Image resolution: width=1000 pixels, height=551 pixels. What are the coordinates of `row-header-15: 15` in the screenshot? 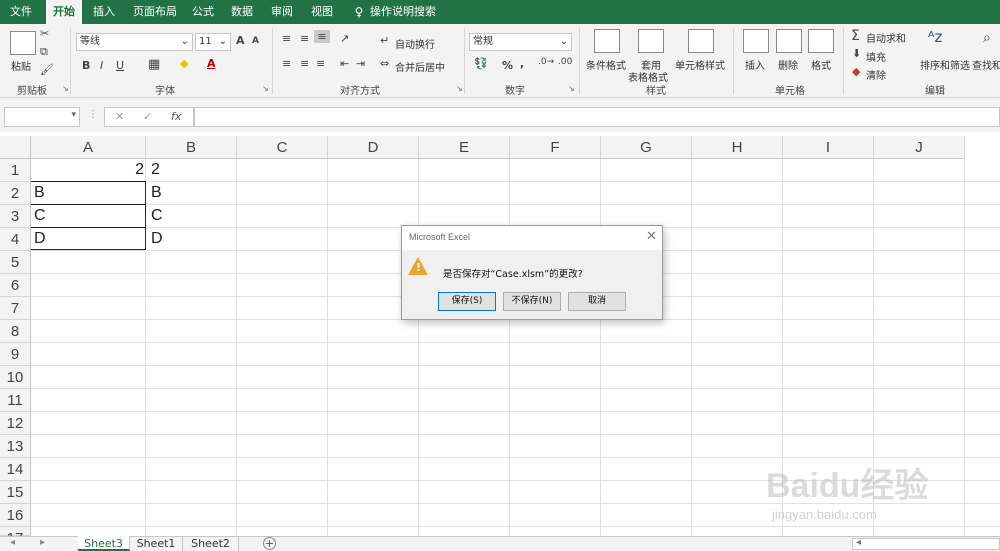 It's located at (15, 492).